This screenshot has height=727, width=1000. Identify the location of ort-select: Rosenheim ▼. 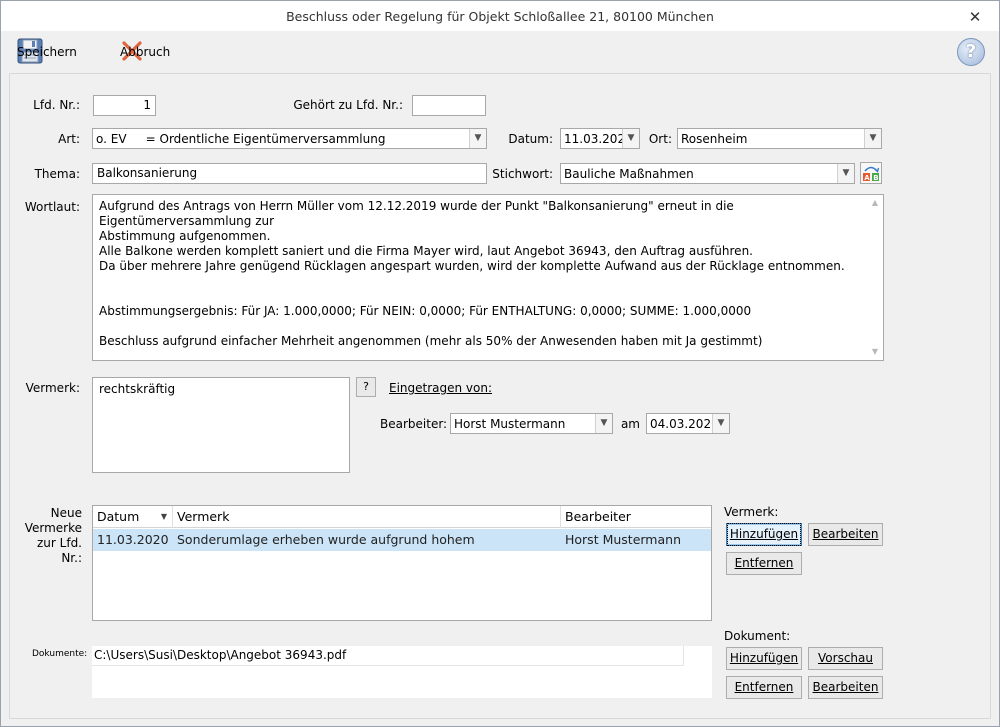
(779, 138).